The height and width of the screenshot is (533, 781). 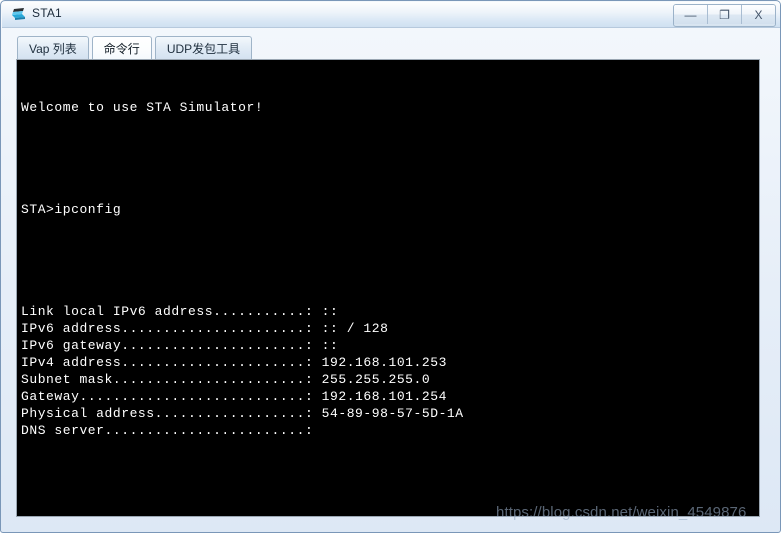 I want to click on window-controls: — ❐ X, so click(x=724, y=15).